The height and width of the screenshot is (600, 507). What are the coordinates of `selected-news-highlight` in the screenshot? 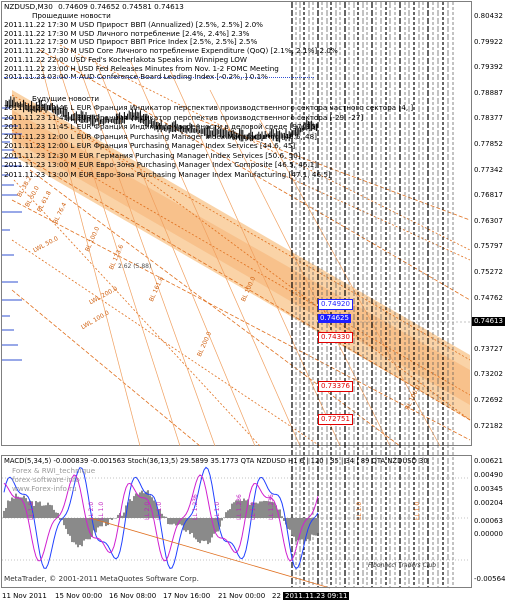 It's located at (159, 77).